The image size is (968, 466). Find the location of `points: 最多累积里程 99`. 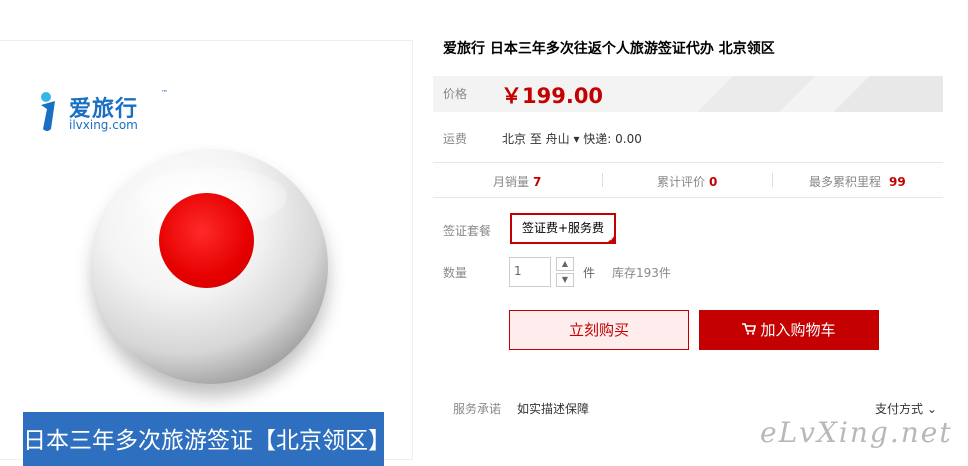

points: 最多累积里程 99 is located at coordinates (857, 181).